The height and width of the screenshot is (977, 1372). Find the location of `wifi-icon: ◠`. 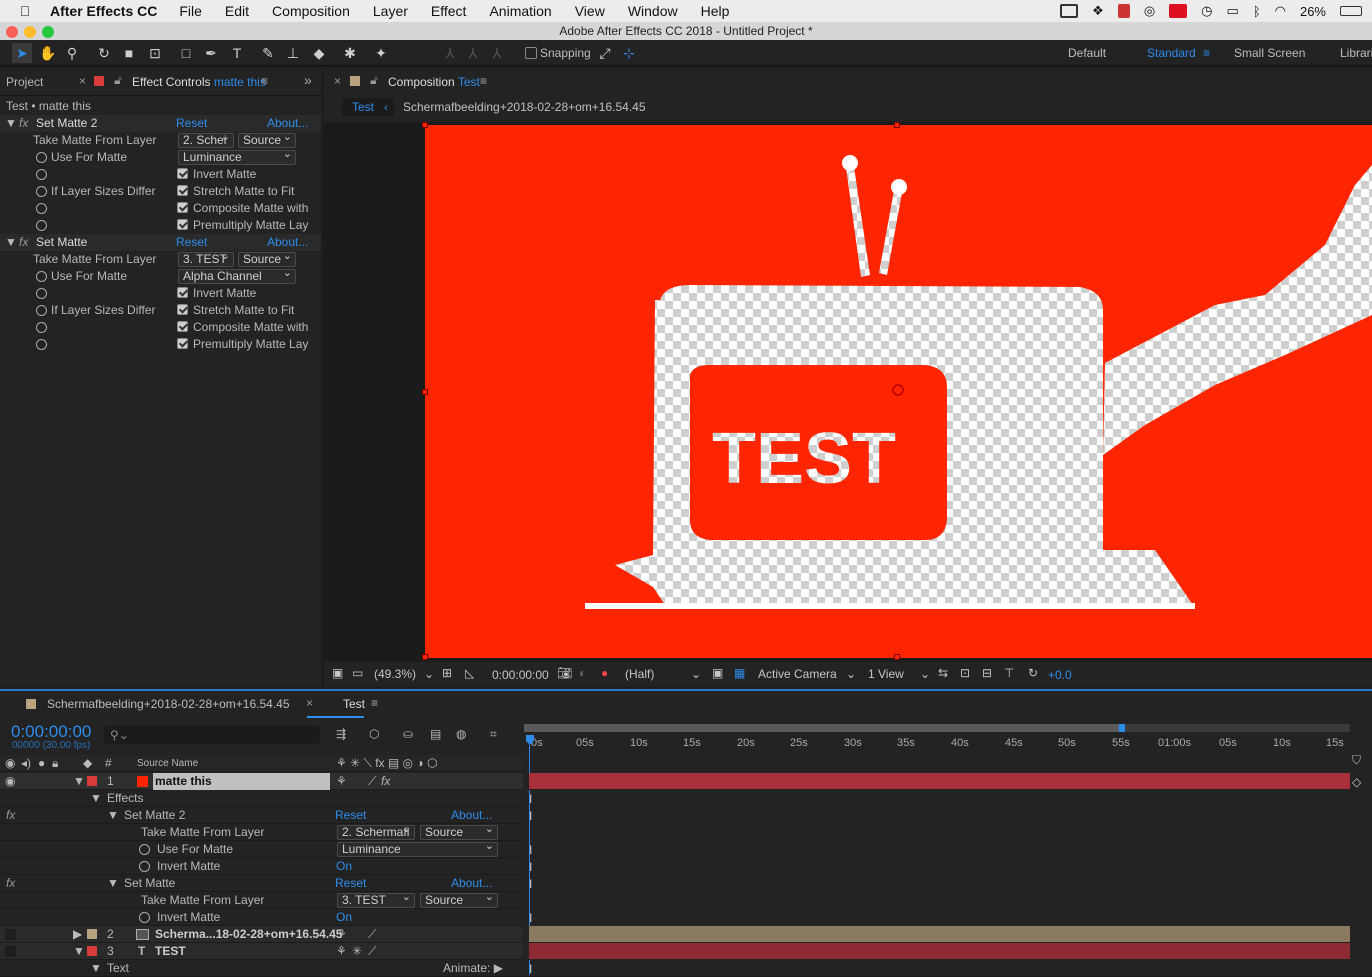

wifi-icon: ◠ is located at coordinates (1280, 11).